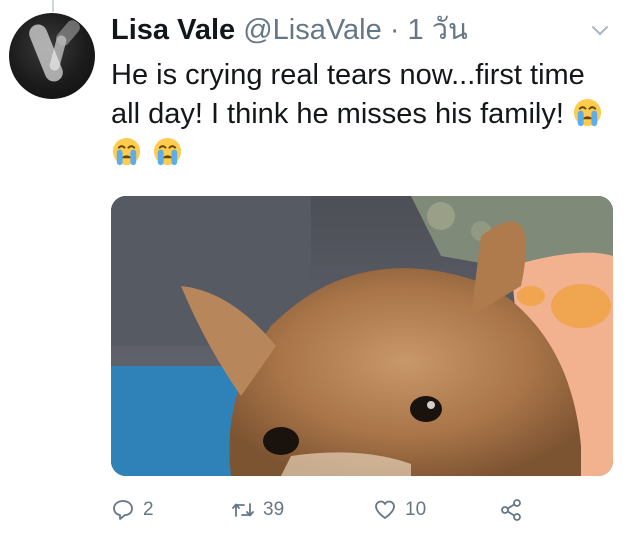 The image size is (628, 533). What do you see at coordinates (511, 510) in the screenshot?
I see `share-icon` at bounding box center [511, 510].